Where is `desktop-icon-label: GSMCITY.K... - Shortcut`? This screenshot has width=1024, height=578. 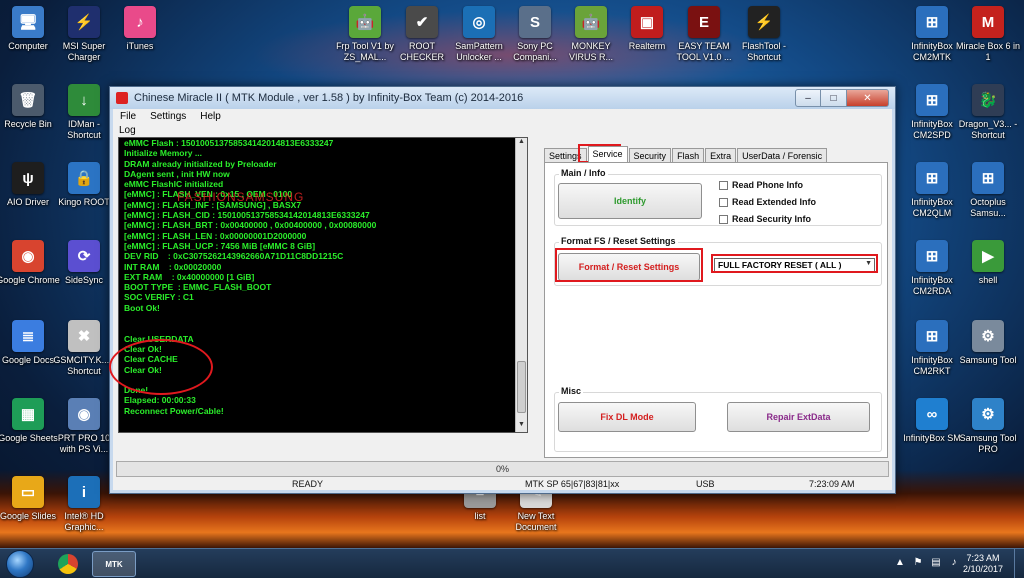
desktop-icon-label: GSMCITY.K... - Shortcut is located at coordinates (84, 365).